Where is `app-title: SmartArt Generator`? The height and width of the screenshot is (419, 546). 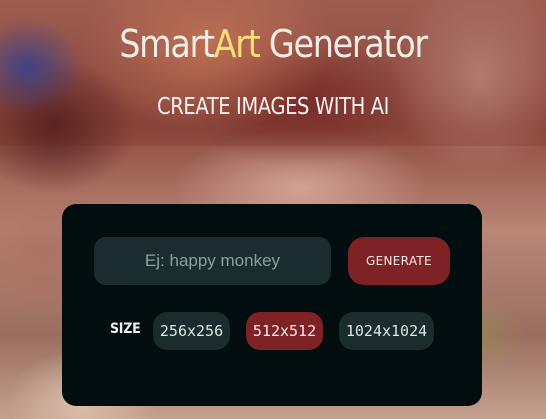 app-title: SmartArt Generator is located at coordinates (273, 44).